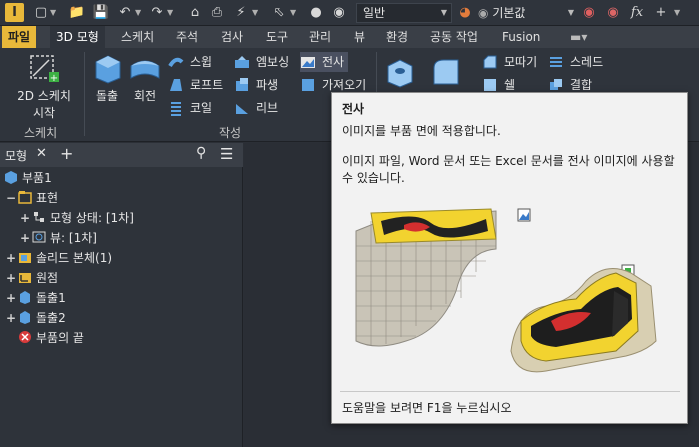 This screenshot has height=447, width=699. What do you see at coordinates (25, 277) in the screenshot?
I see `origin-icon` at bounding box center [25, 277].